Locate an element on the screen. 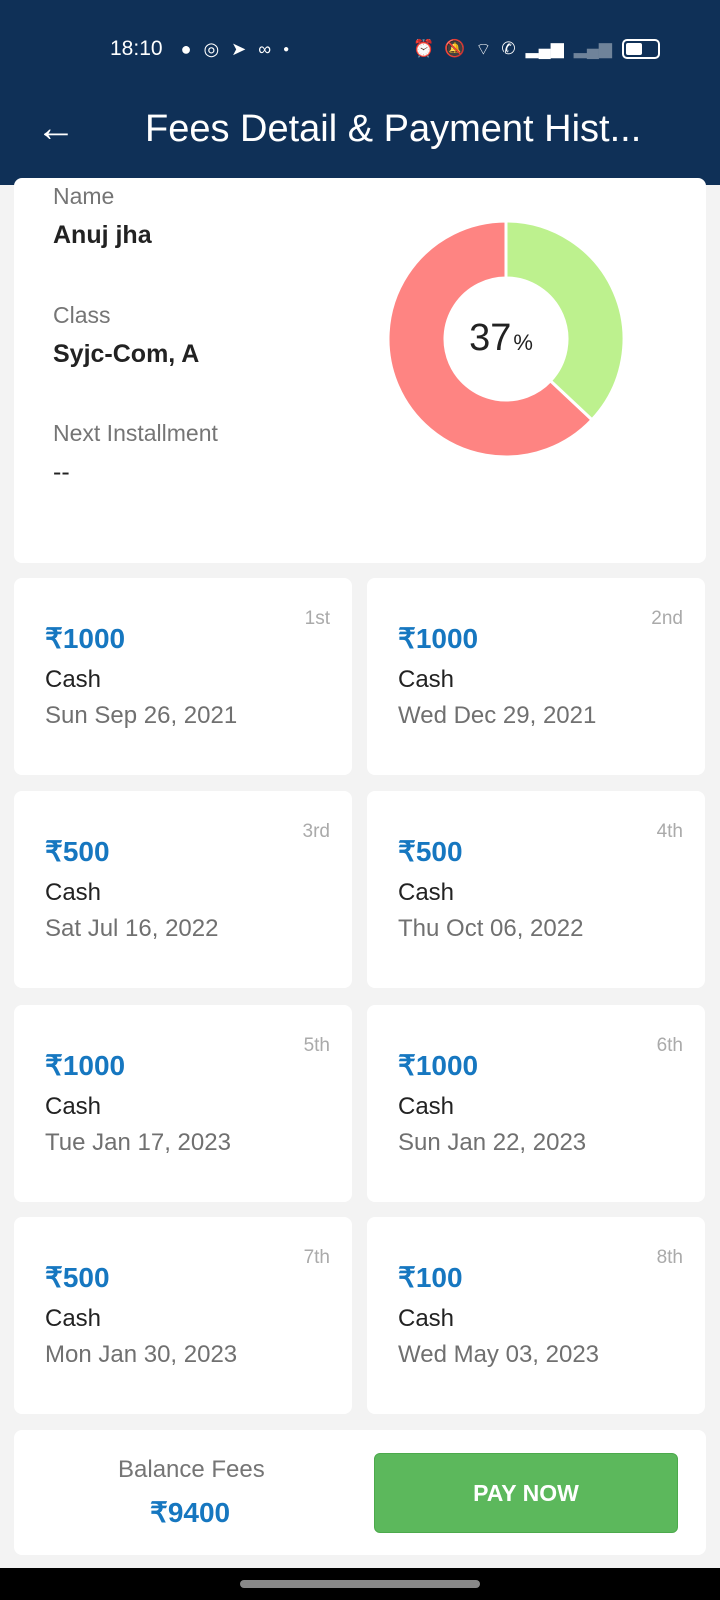 This screenshot has width=720, height=1600. battery-icon is located at coordinates (641, 49).